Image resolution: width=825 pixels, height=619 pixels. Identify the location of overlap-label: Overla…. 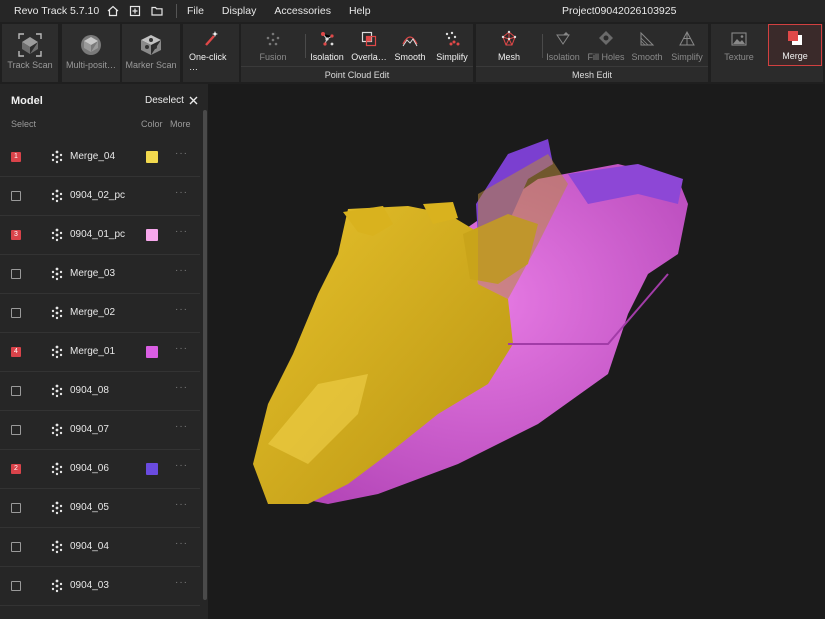
(369, 57).